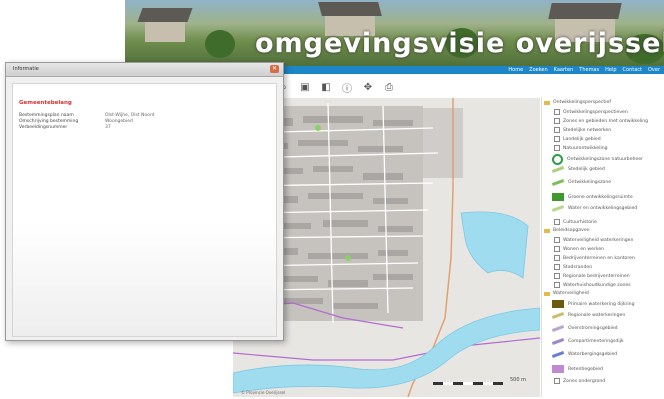 Image resolution: width=664 pixels, height=399 pixels. I want to click on nav-link-help: Help, so click(610, 70).